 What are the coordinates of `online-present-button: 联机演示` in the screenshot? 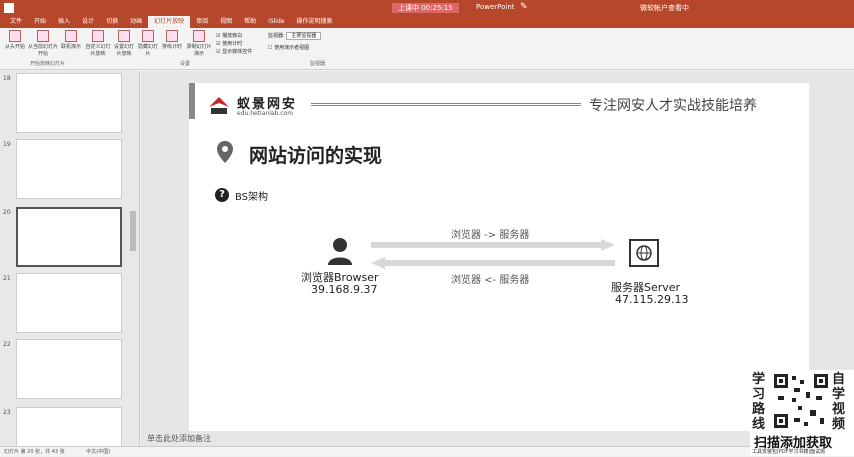 It's located at (71, 40).